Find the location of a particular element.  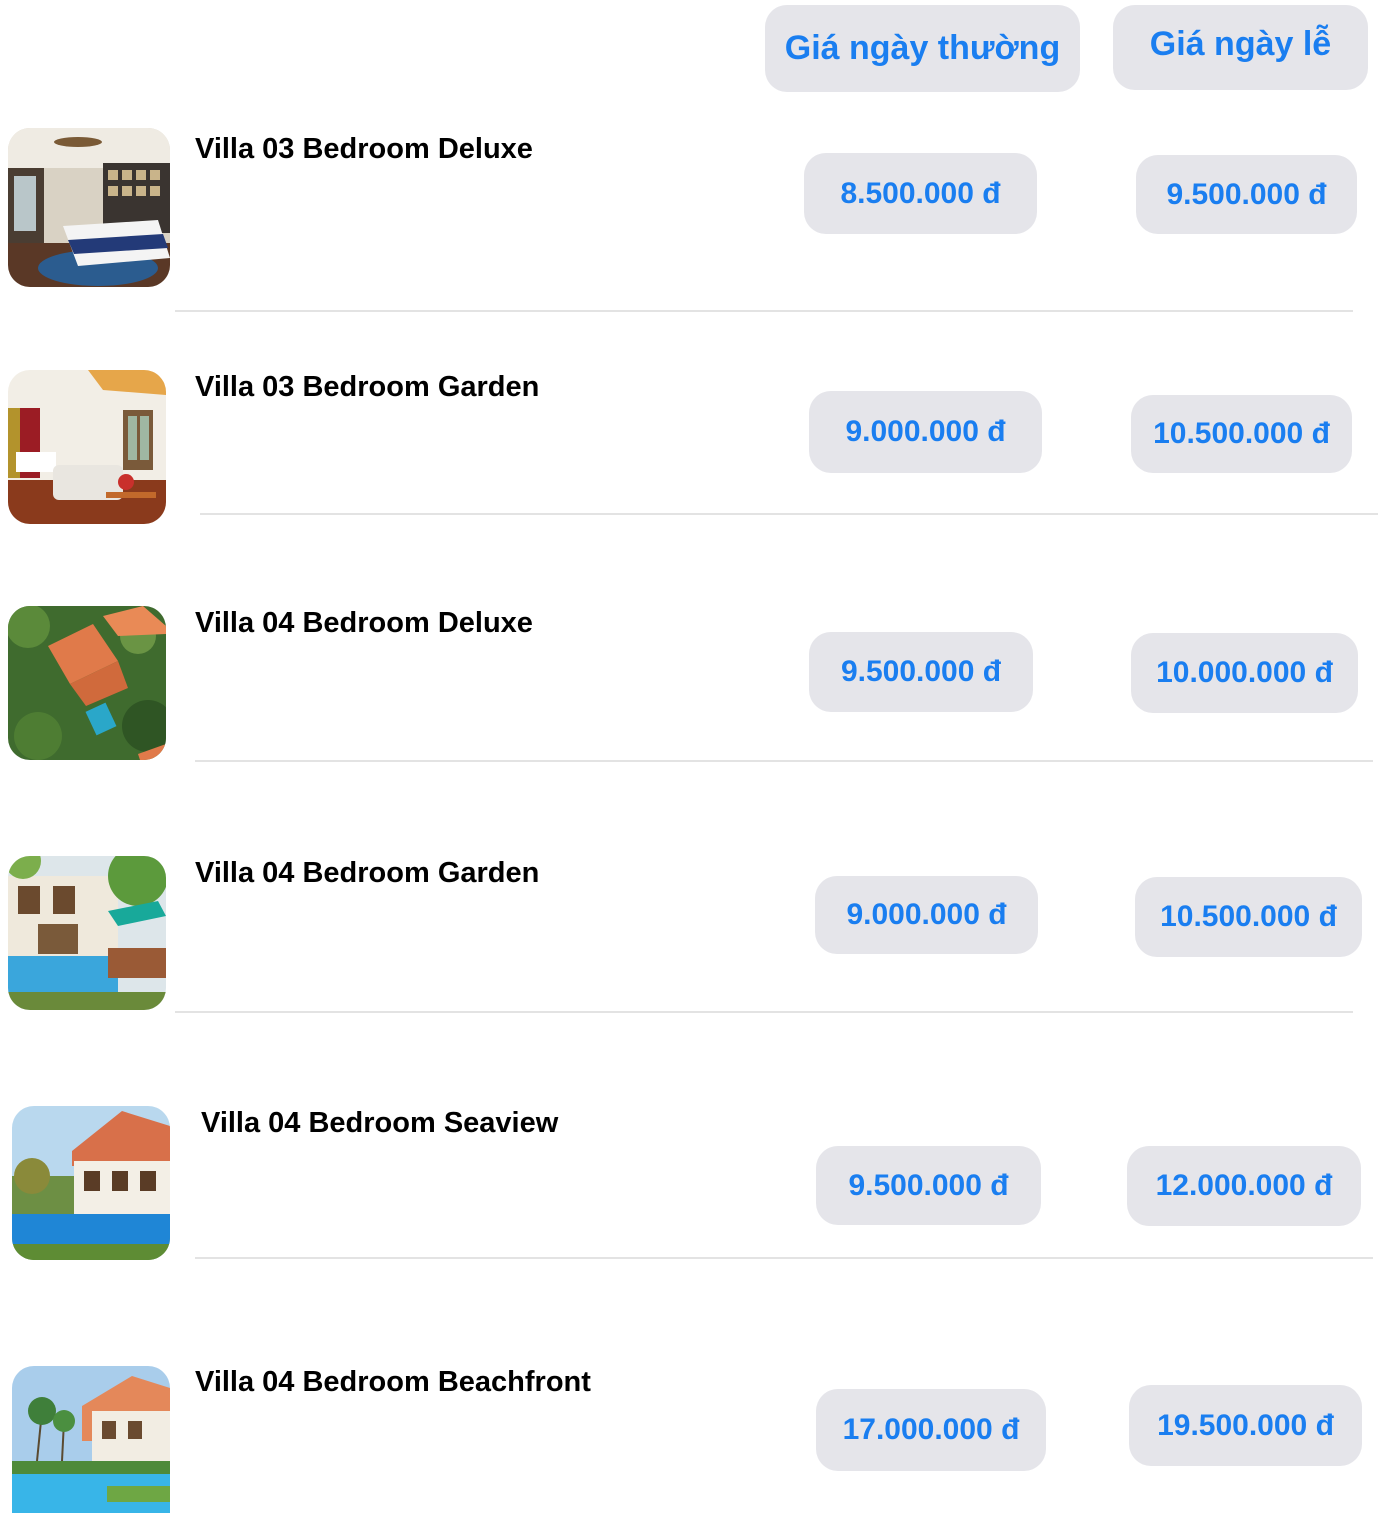

weekday-price: 8.500.000 đ is located at coordinates (920, 193).